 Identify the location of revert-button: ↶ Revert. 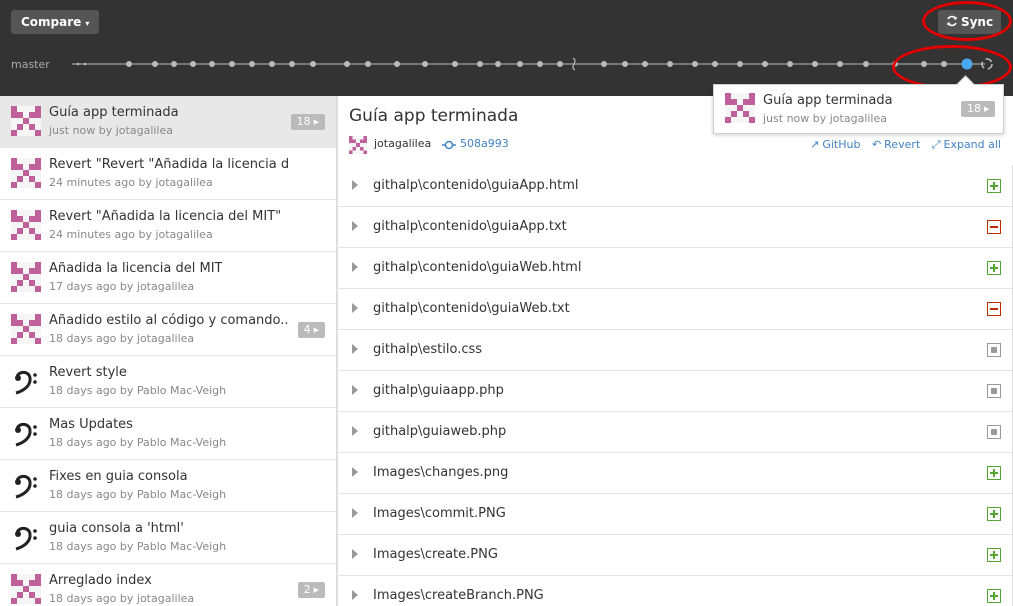
(896, 144).